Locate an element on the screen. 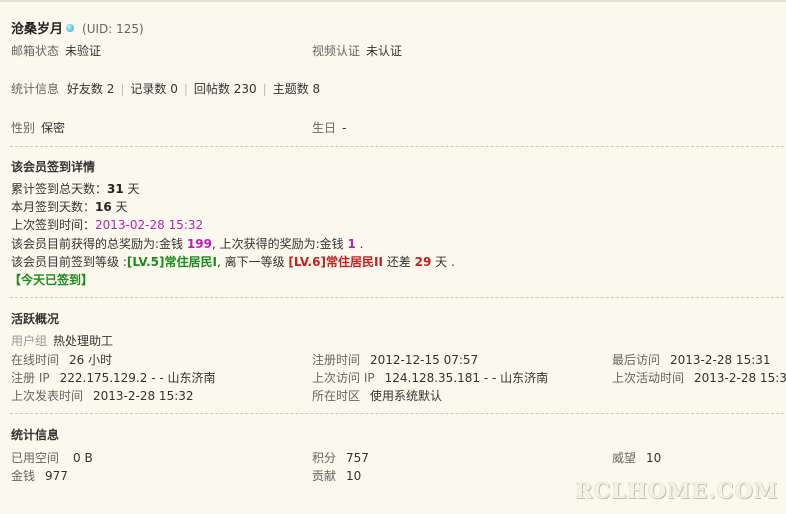 The image size is (786, 514). last-visit-ip: 上次访问 IP 124.128.35.181 - - 山东济南 is located at coordinates (430, 378).